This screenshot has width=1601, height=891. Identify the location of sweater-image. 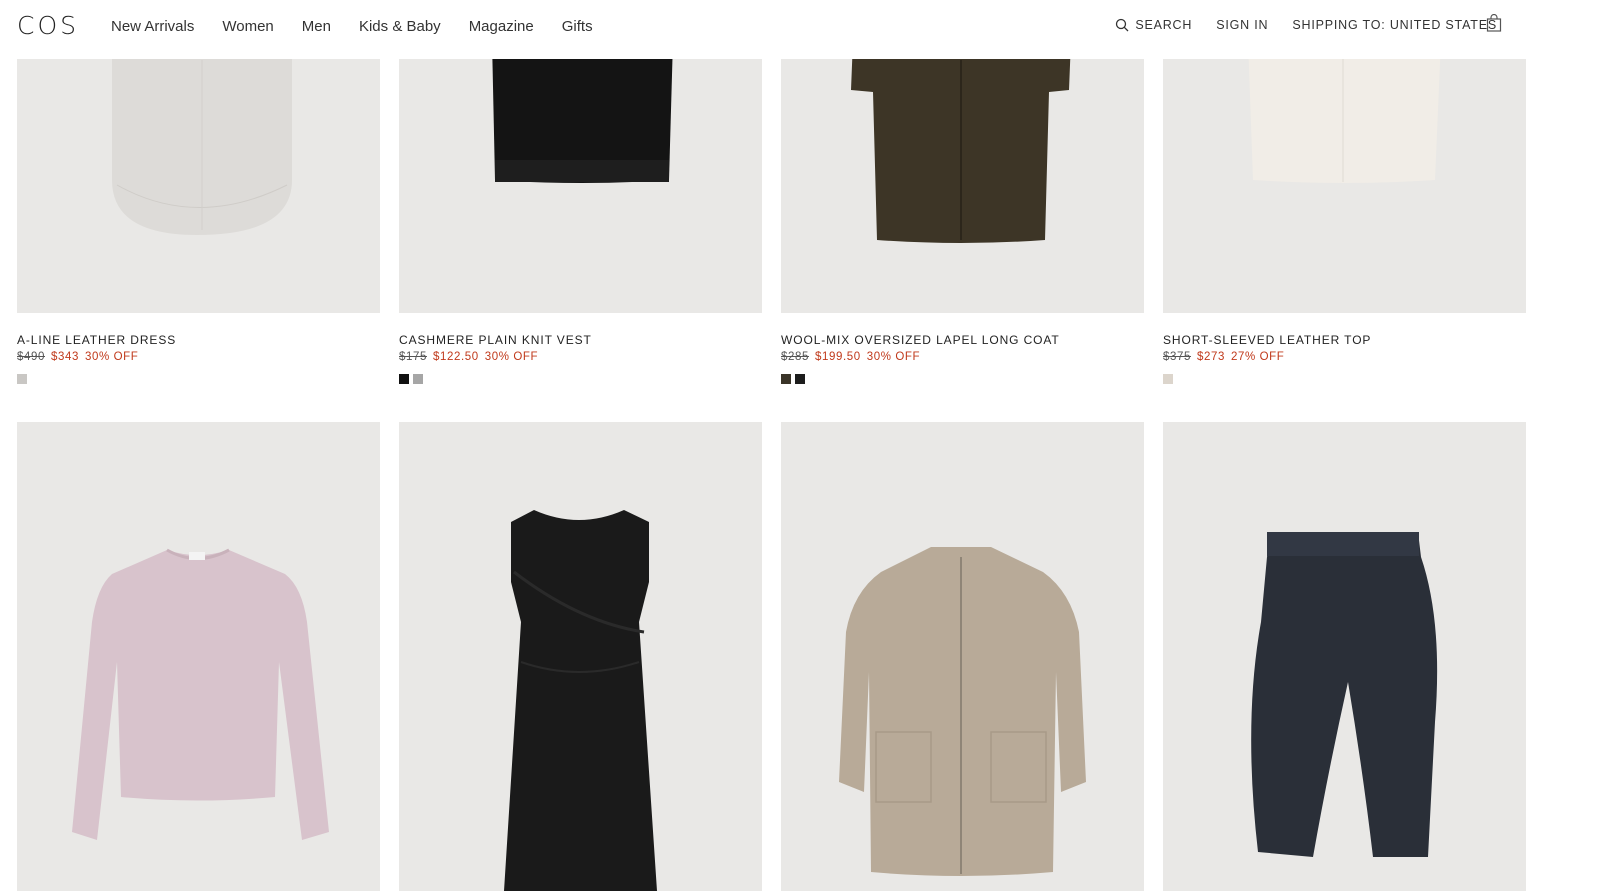
(200, 694).